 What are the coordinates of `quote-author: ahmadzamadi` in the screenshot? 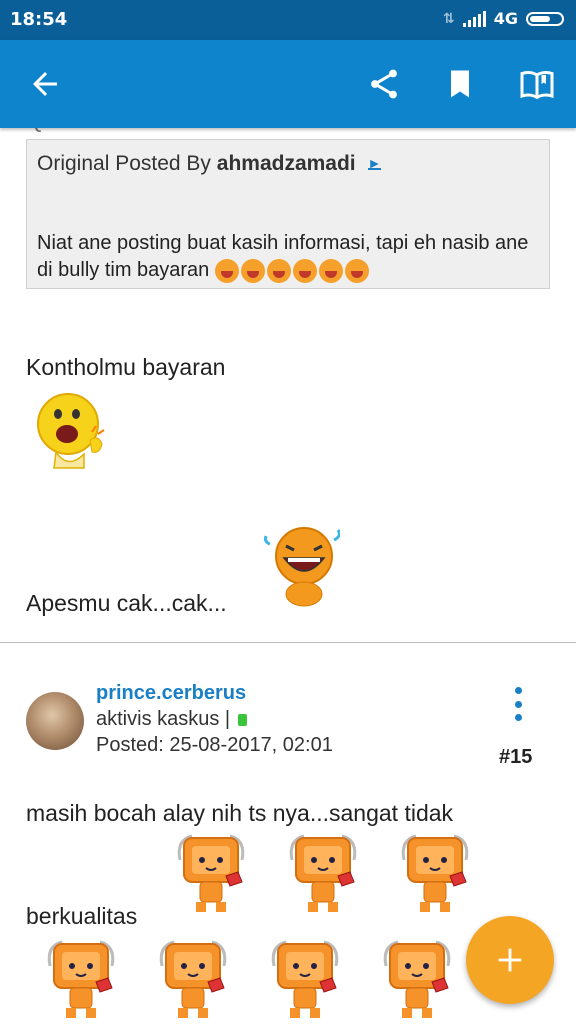 It's located at (286, 163).